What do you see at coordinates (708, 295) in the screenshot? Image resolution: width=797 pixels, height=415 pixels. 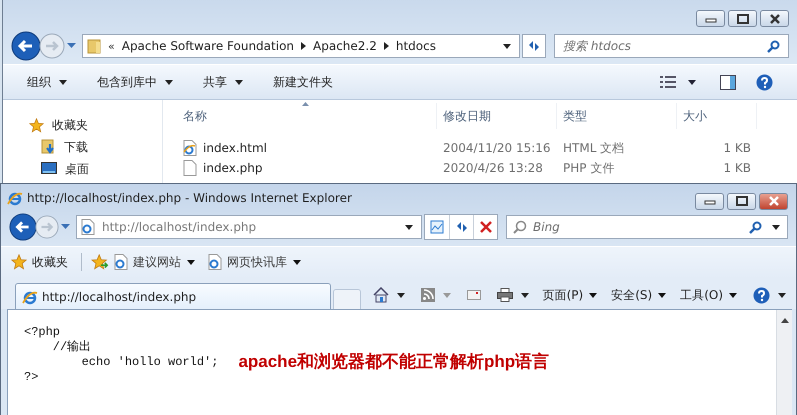 I see `command-menu-button: 工具(O)` at bounding box center [708, 295].